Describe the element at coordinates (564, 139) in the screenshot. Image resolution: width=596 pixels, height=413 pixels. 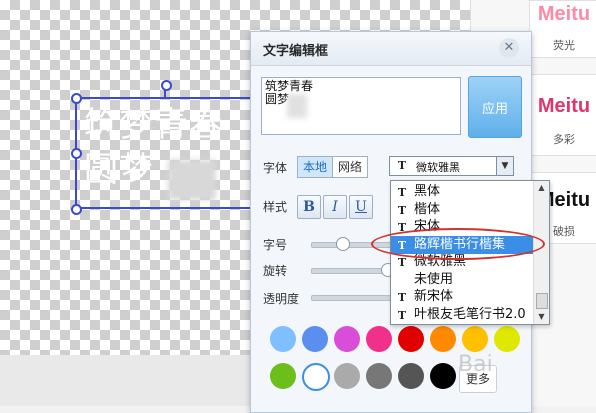
I see `effect-label: 多彩` at that location.